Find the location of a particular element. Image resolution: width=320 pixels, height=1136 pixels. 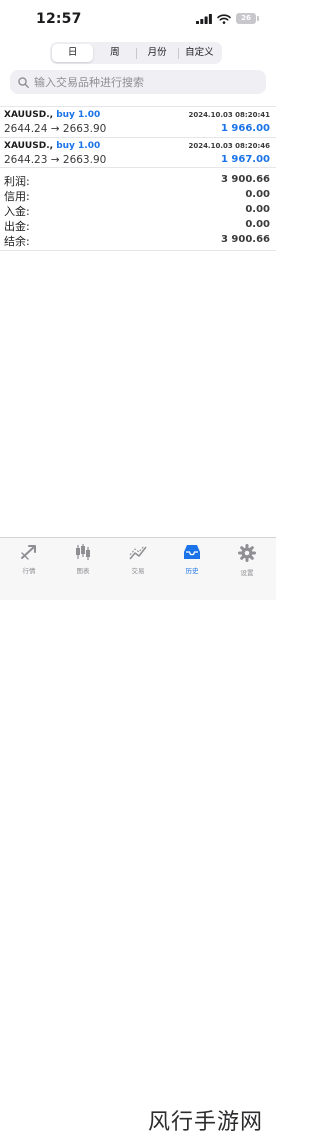

tabbar-label: 设置 is located at coordinates (247, 573).